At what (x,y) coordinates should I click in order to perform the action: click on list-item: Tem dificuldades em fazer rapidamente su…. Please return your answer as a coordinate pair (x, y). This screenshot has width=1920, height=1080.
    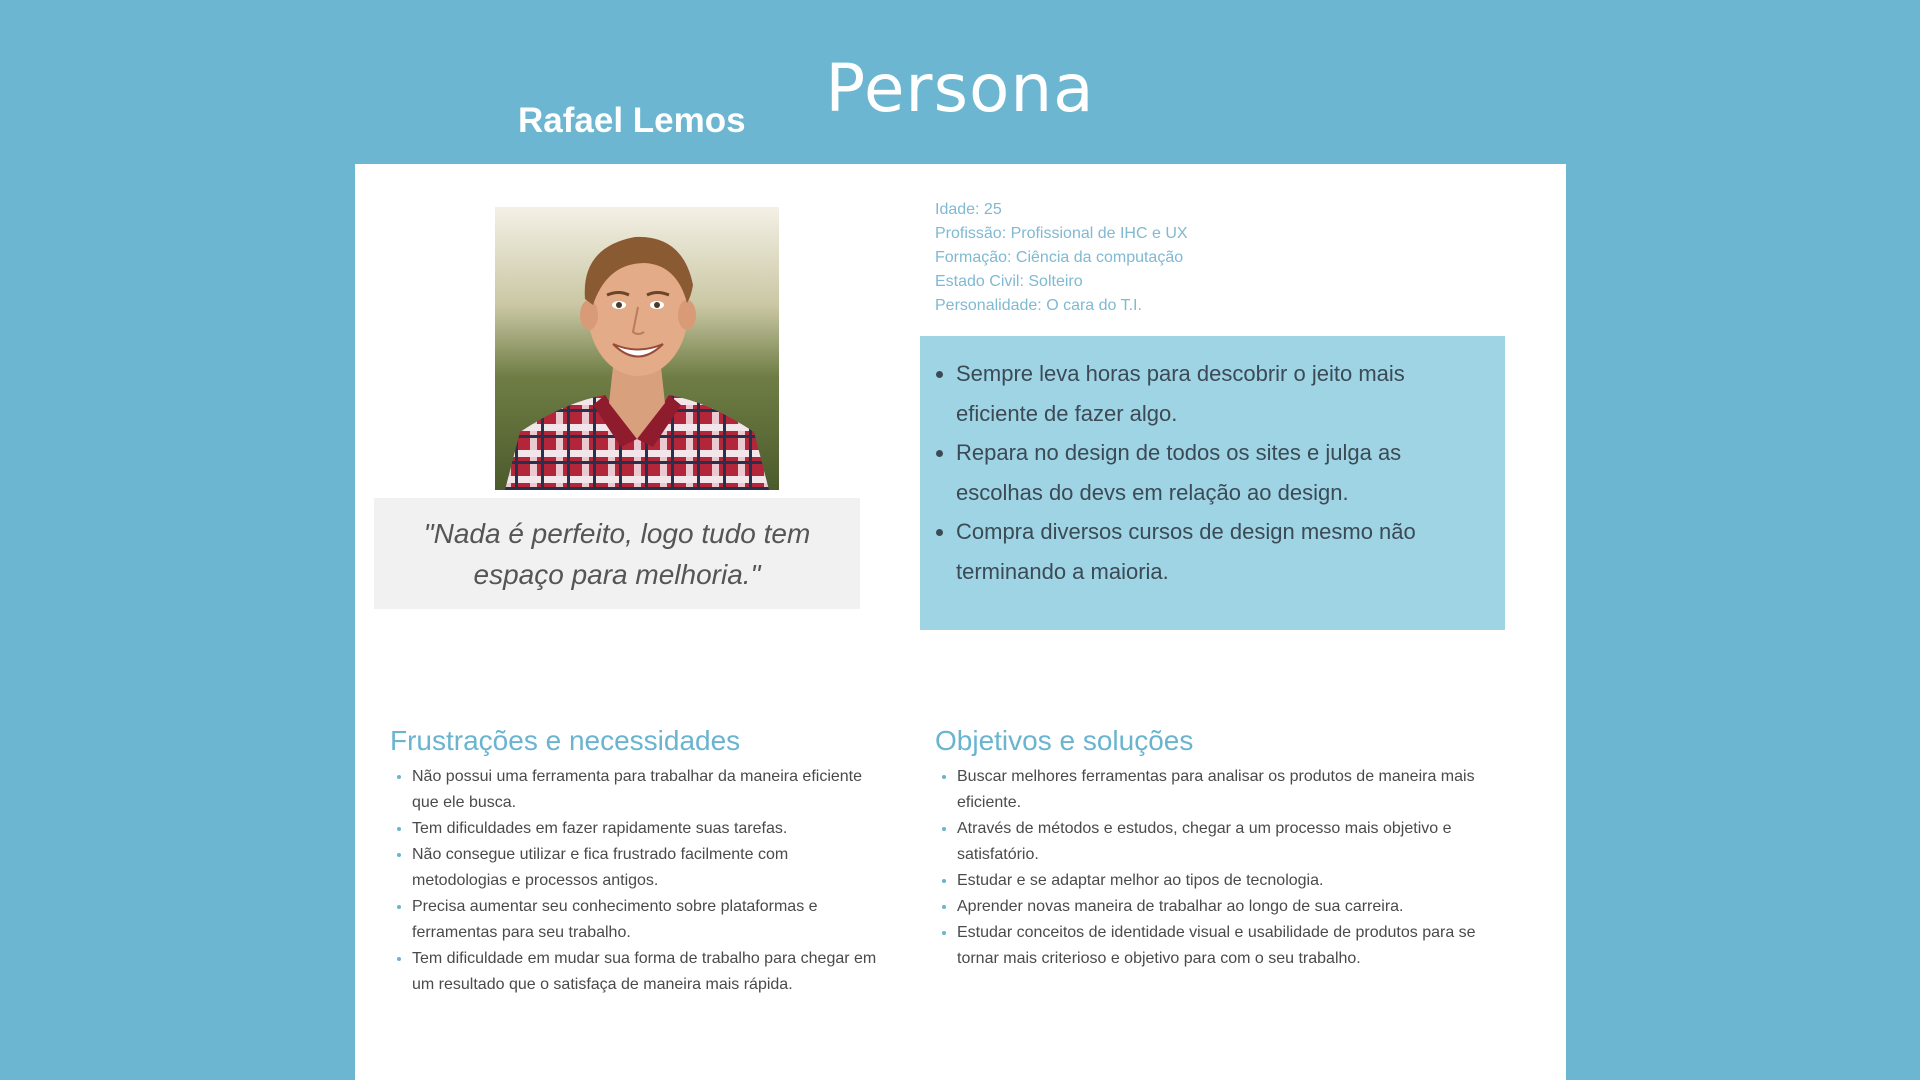
    Looking at the image, I should click on (647, 829).